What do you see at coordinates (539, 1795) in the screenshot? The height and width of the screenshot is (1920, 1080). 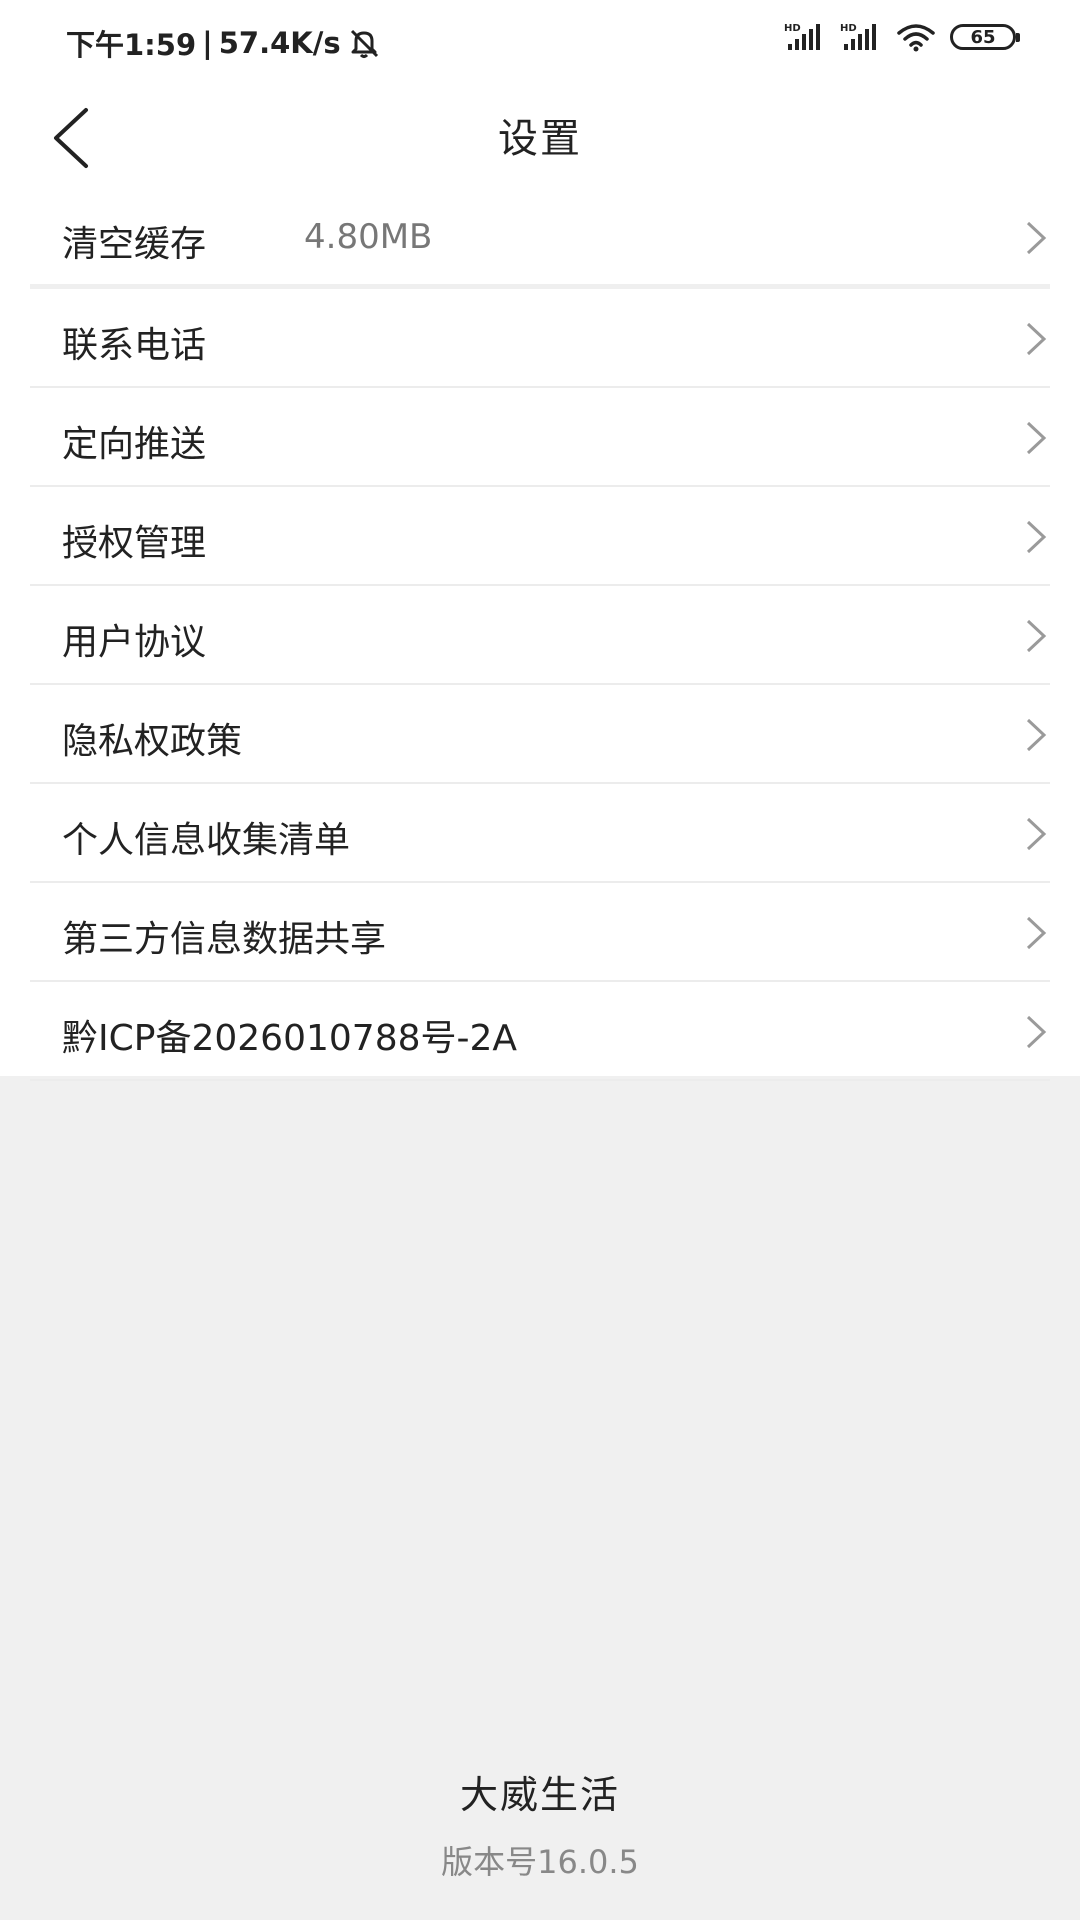 I see `app-name: 大威生活` at bounding box center [539, 1795].